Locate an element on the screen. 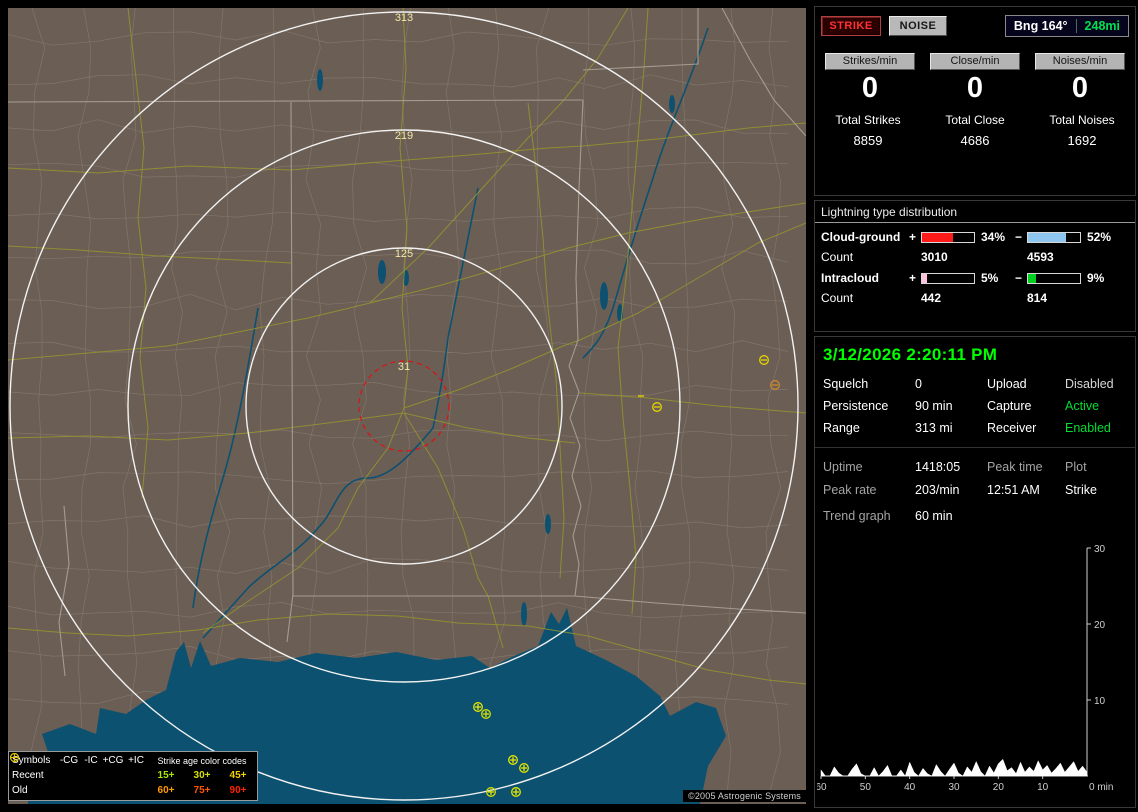 The width and height of the screenshot is (1138, 812). bearing-divider is located at coordinates (1076, 26).